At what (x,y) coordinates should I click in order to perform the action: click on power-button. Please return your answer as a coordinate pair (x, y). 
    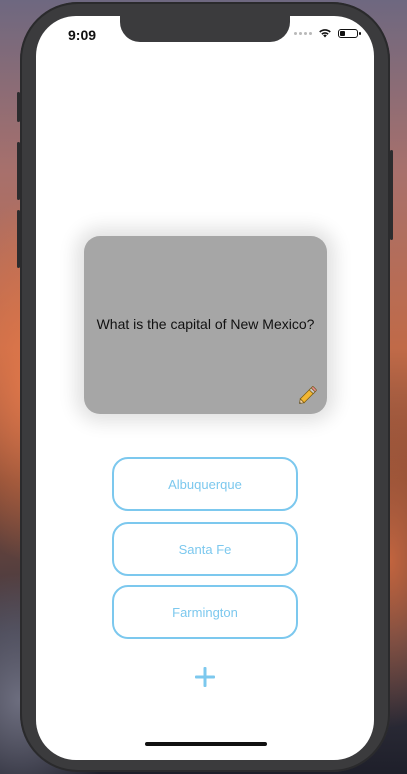
    Looking at the image, I should click on (391, 195).